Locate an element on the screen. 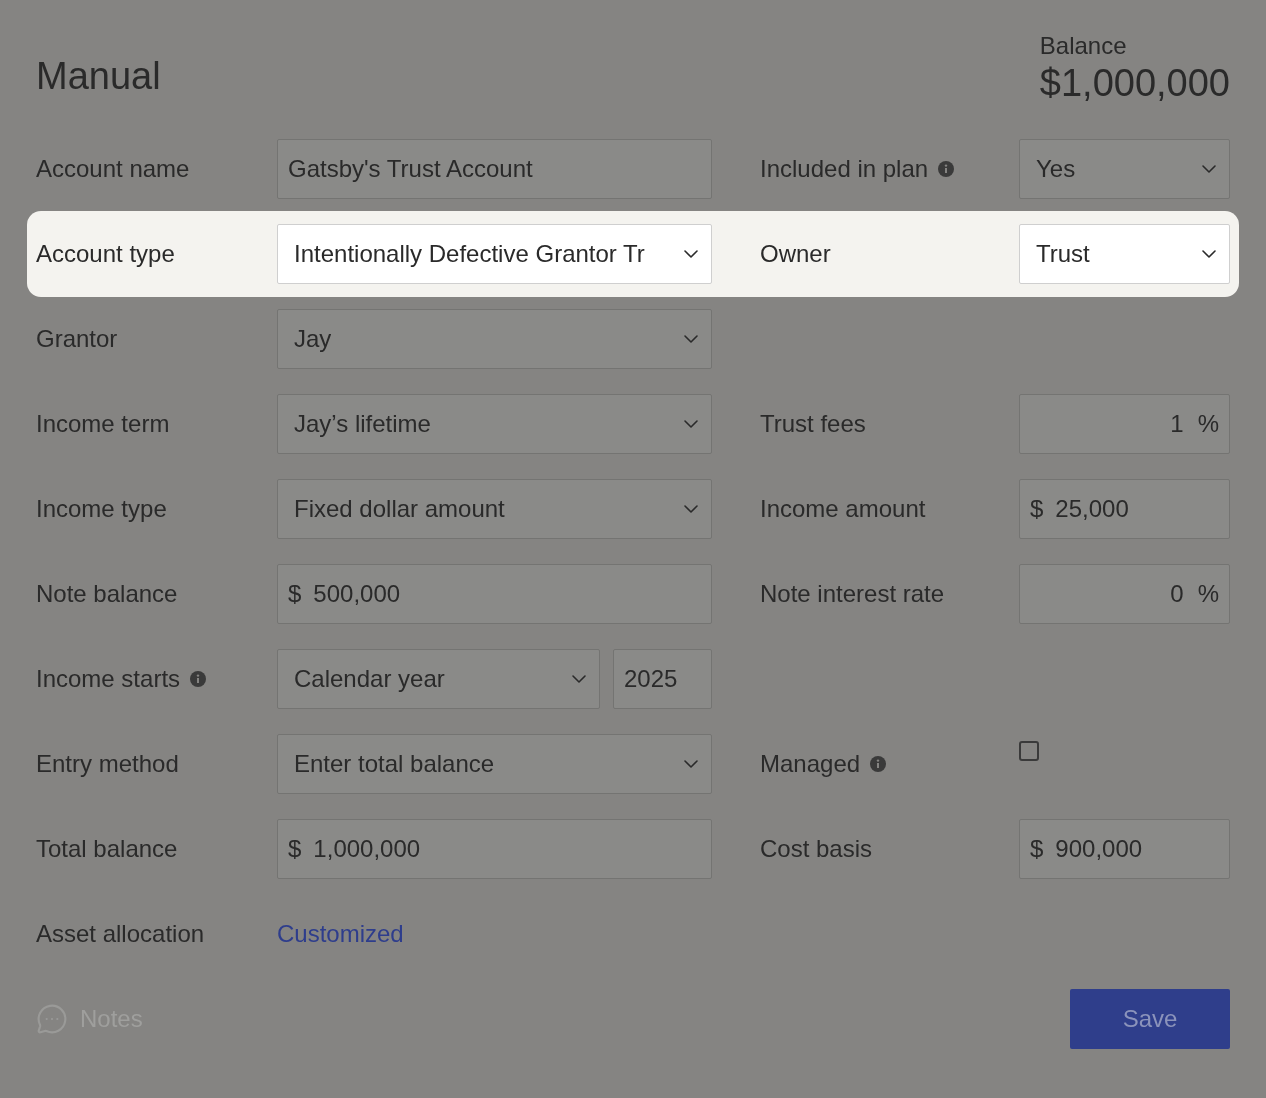 The height and width of the screenshot is (1098, 1266). field-label: Grantor is located at coordinates (77, 339).